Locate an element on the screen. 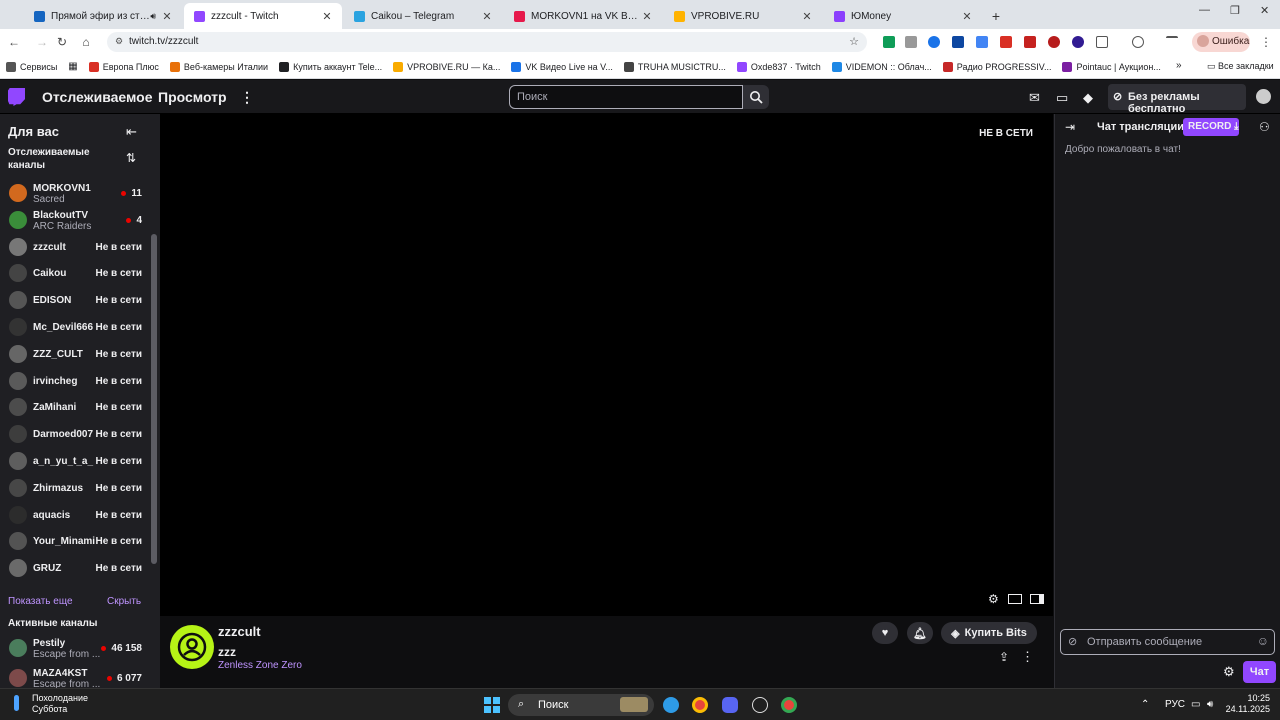 This screenshot has height=720, width=1280. sidebar-channel-item: Darmoed007 Не в сети is located at coordinates (75, 435).